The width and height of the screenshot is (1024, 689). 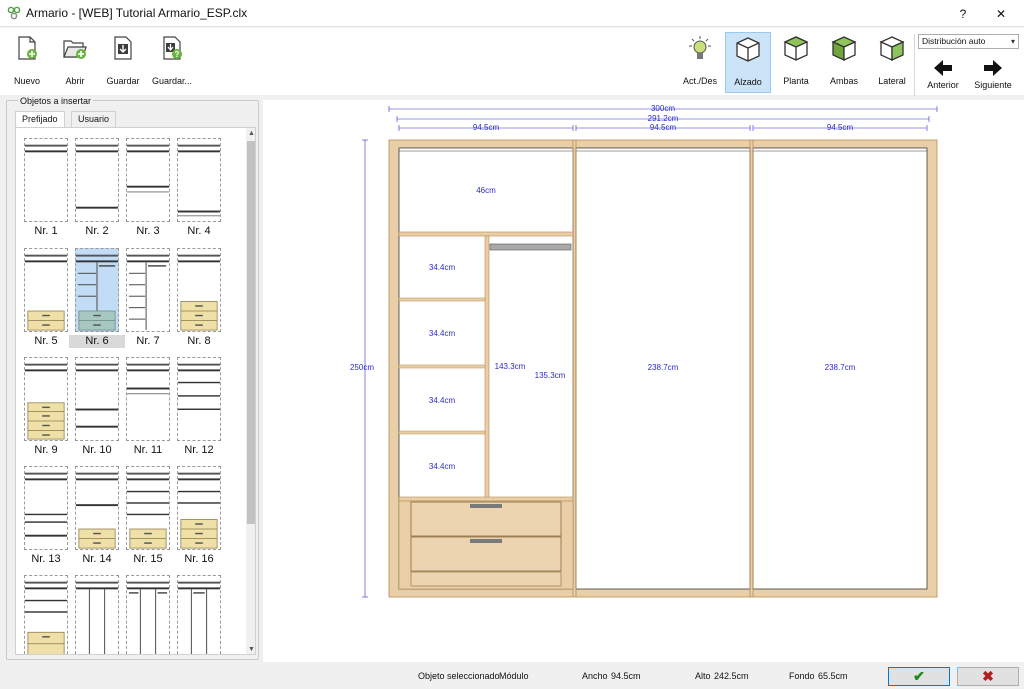 What do you see at coordinates (943, 72) in the screenshot?
I see `previous-button: Anterior` at bounding box center [943, 72].